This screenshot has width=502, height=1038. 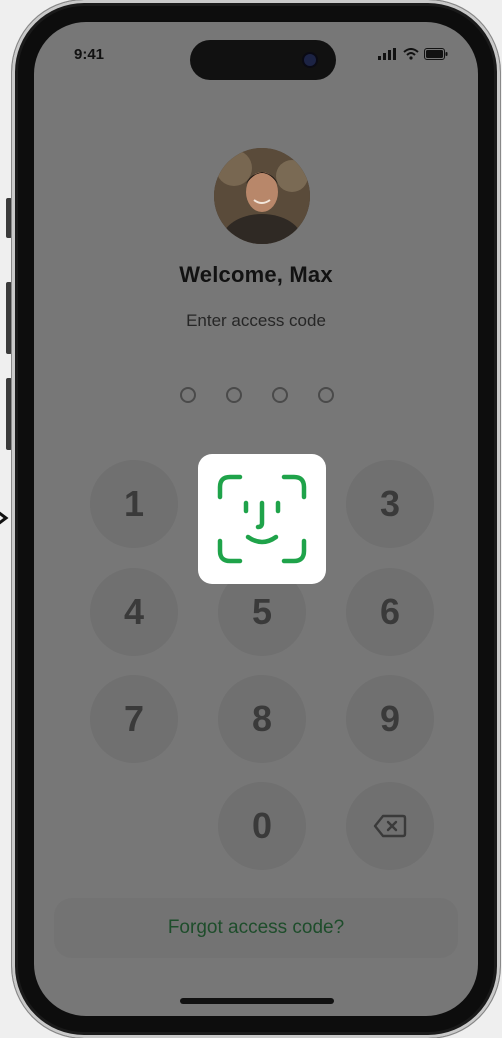 I want to click on key-8: 8, so click(x=262, y=719).